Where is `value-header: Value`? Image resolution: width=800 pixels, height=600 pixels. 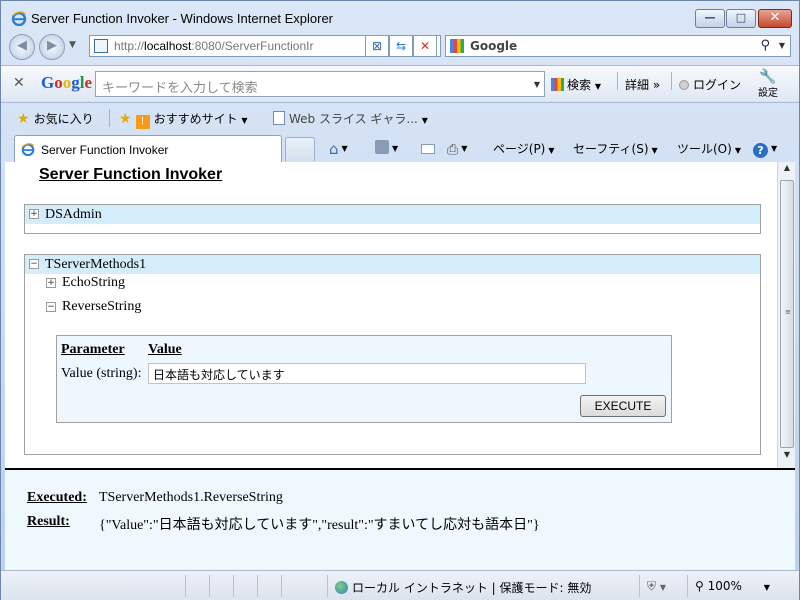
value-header: Value is located at coordinates (165, 349).